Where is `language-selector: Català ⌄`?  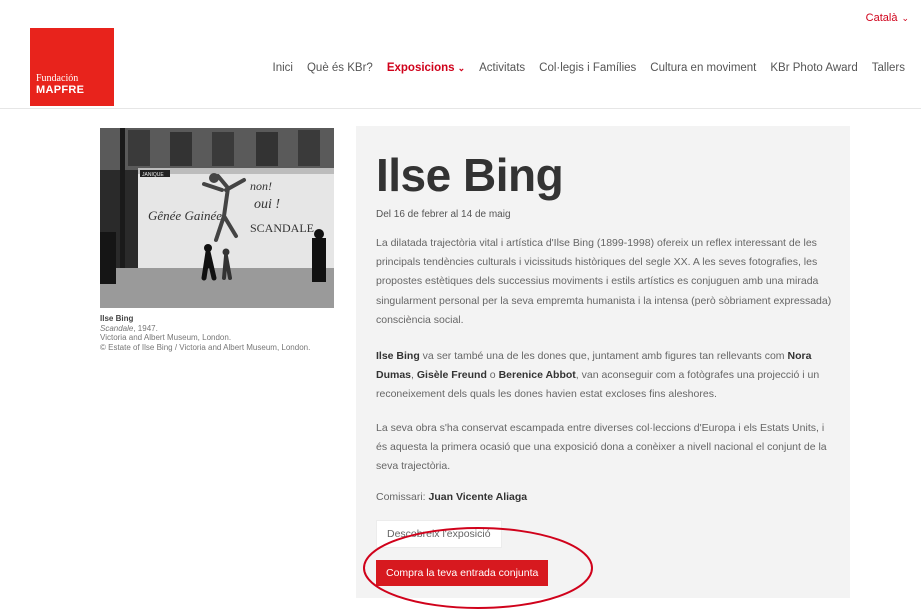 language-selector: Català ⌄ is located at coordinates (887, 18).